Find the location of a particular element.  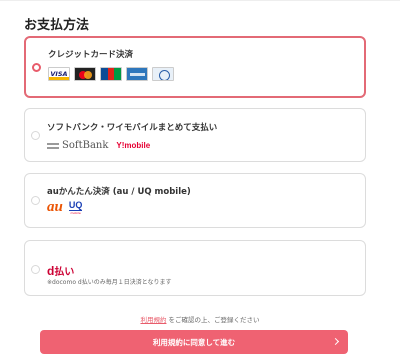

page-title: お支払方法 is located at coordinates (57, 25).